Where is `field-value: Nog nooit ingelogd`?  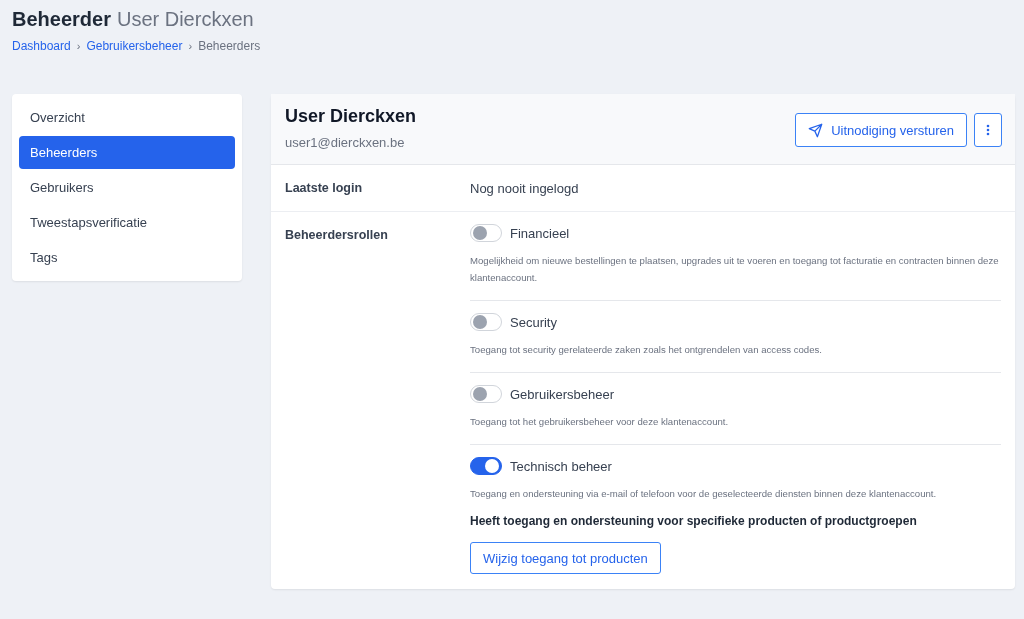 field-value: Nog nooit ingelogd is located at coordinates (524, 188).